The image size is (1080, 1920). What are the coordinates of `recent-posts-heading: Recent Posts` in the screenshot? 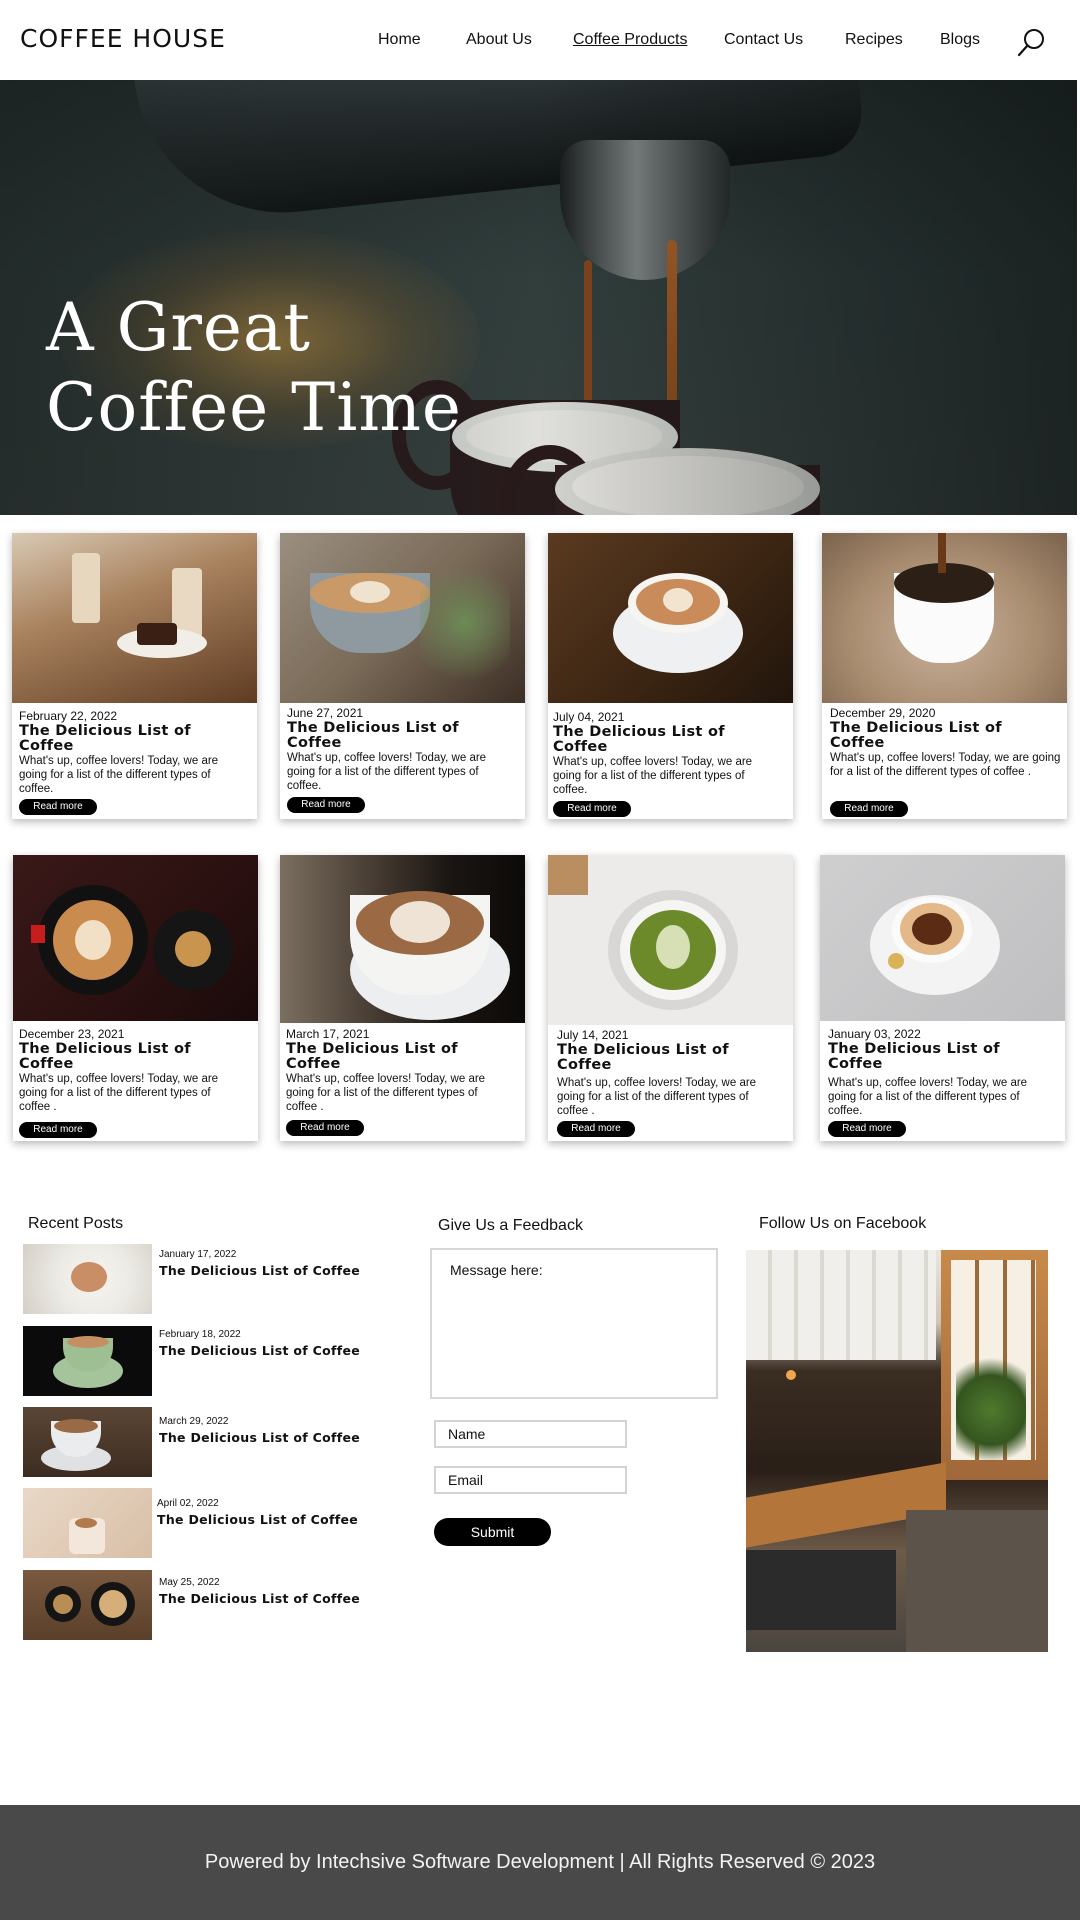 It's located at (76, 1223).